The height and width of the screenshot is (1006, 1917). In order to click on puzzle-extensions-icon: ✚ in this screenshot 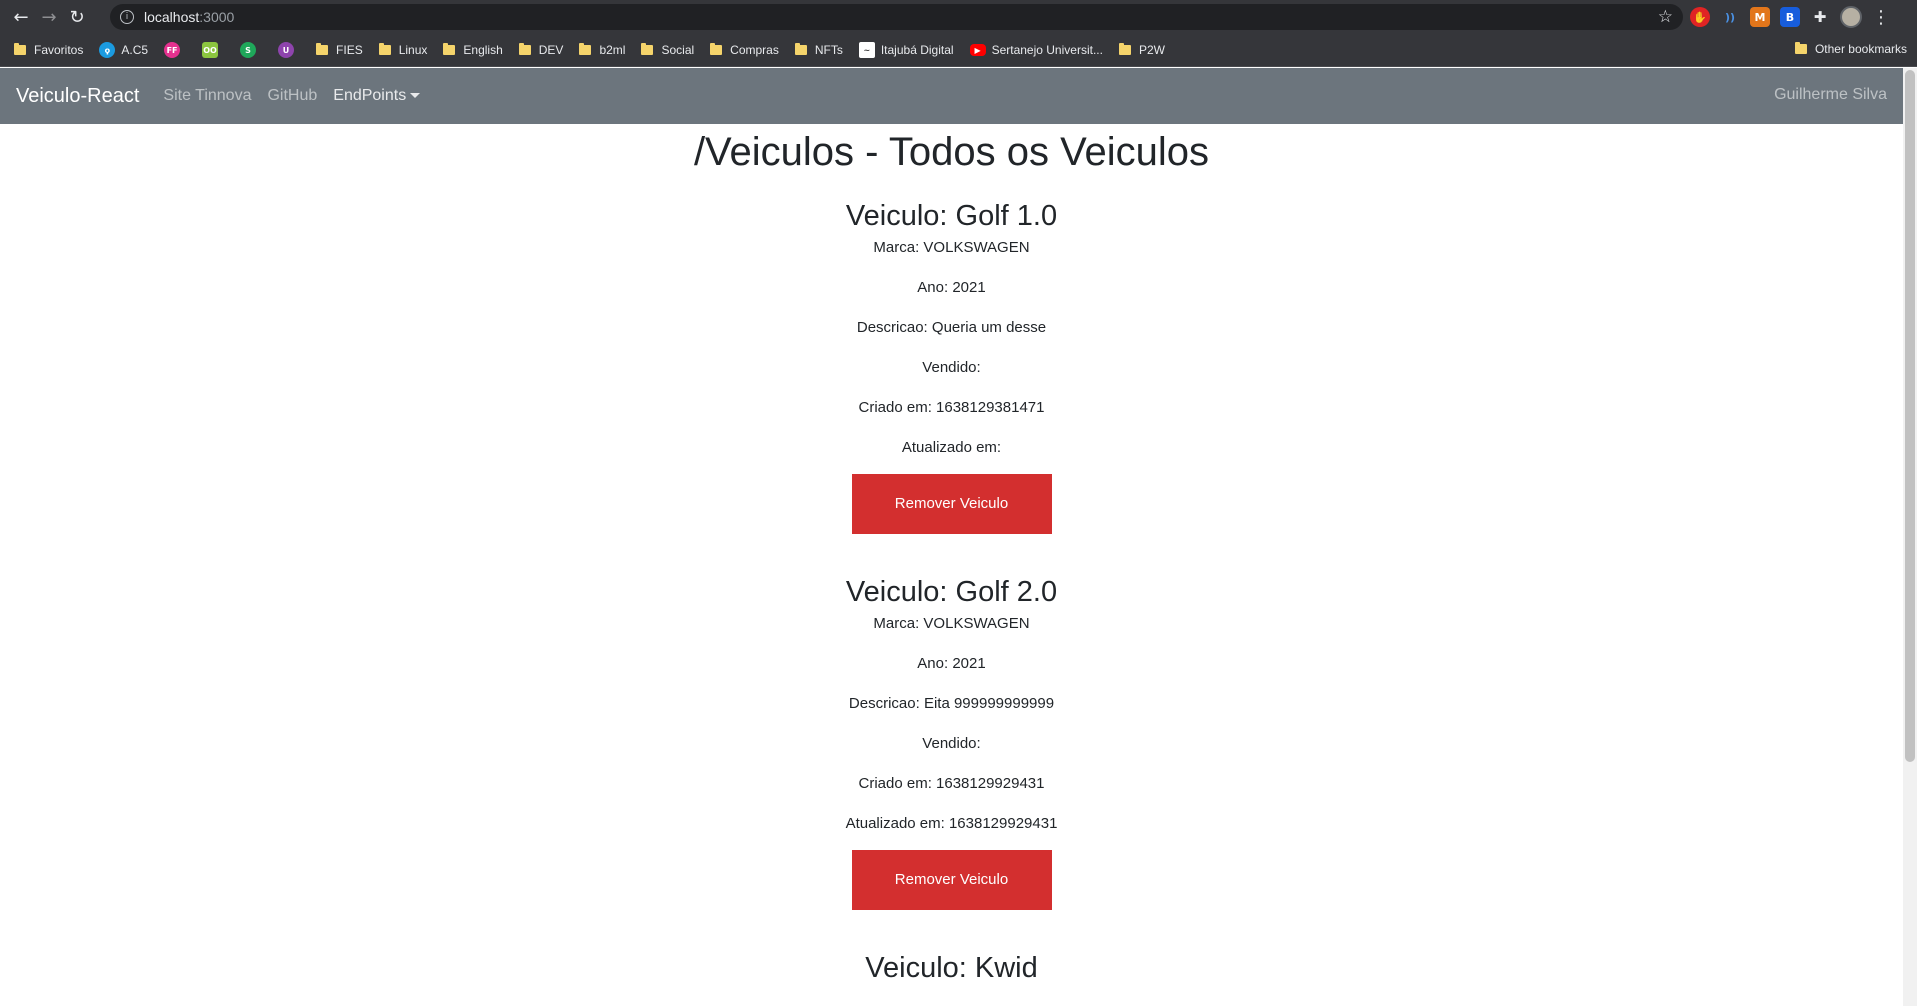, I will do `click(1820, 17)`.